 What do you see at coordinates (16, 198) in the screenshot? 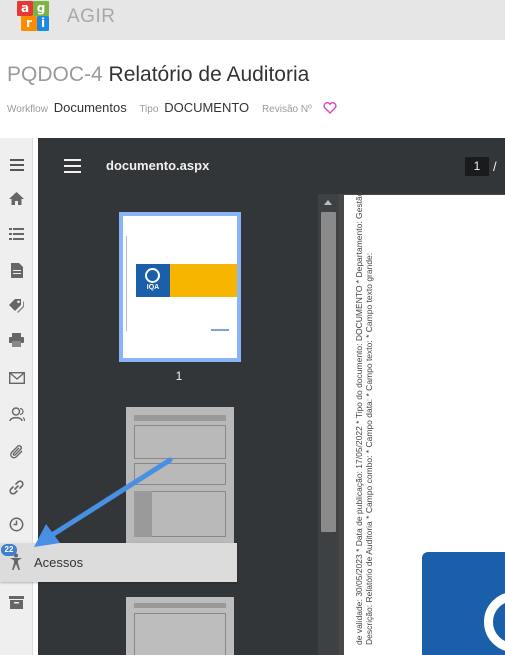
I see `home-icon` at bounding box center [16, 198].